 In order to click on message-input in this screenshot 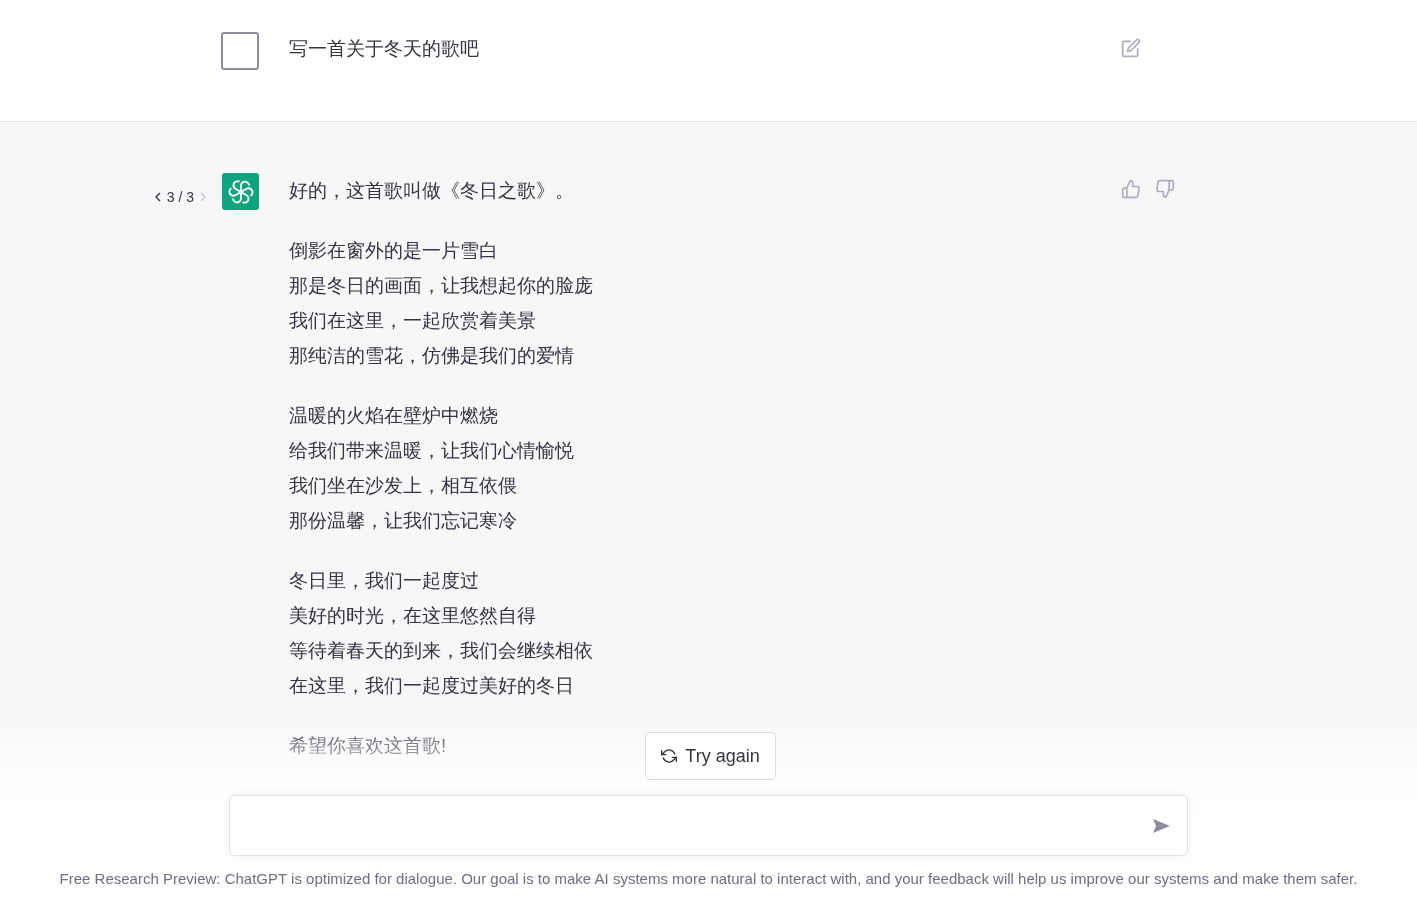, I will do `click(708, 825)`.